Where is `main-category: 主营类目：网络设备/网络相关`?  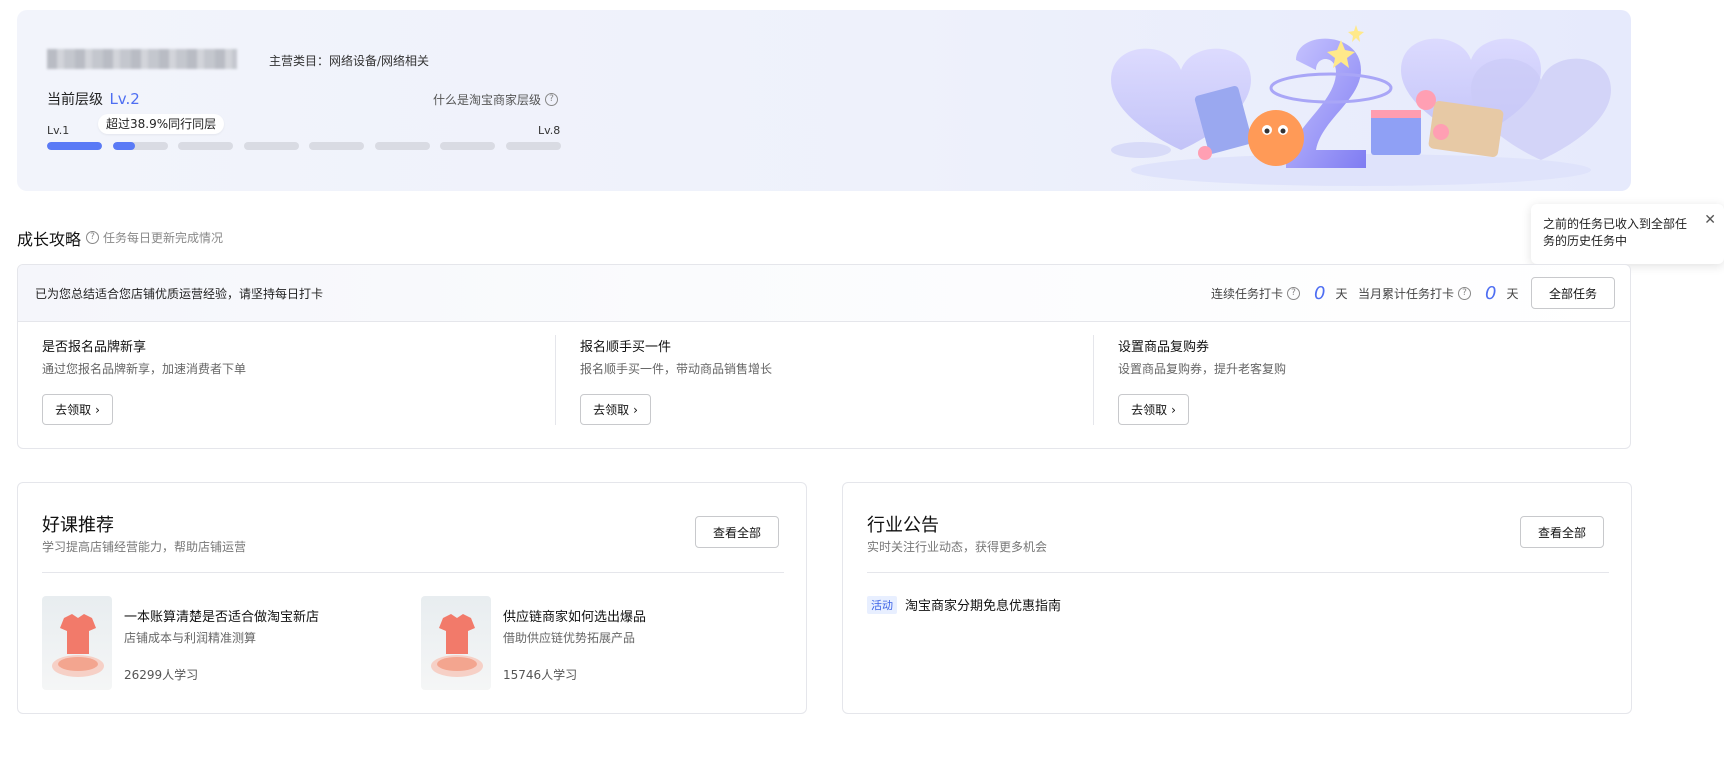 main-category: 主营类目：网络设备/网络相关 is located at coordinates (349, 61).